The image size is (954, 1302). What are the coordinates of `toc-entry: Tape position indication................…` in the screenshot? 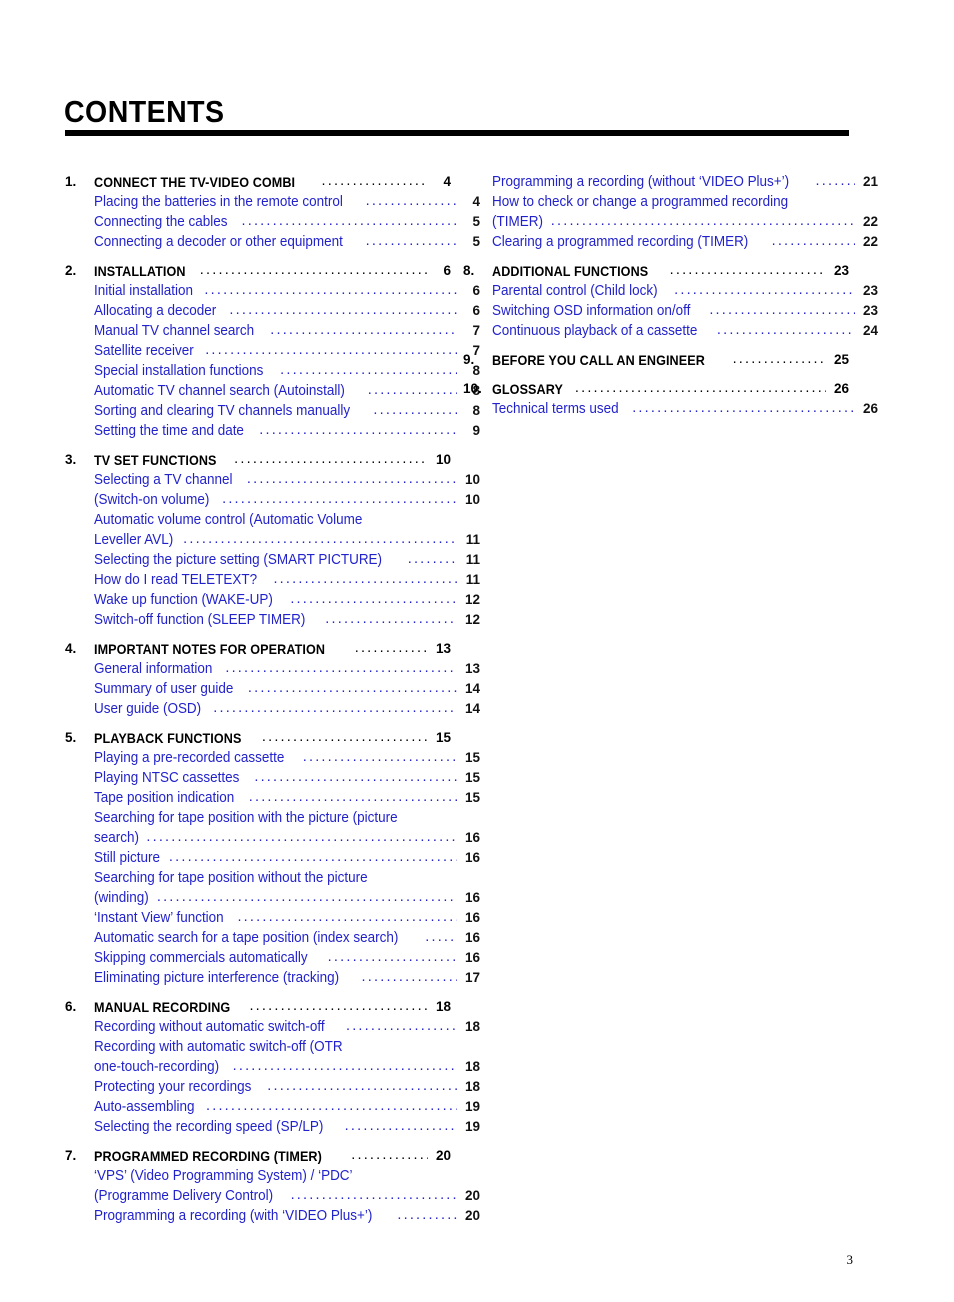 It's located at (272, 798).